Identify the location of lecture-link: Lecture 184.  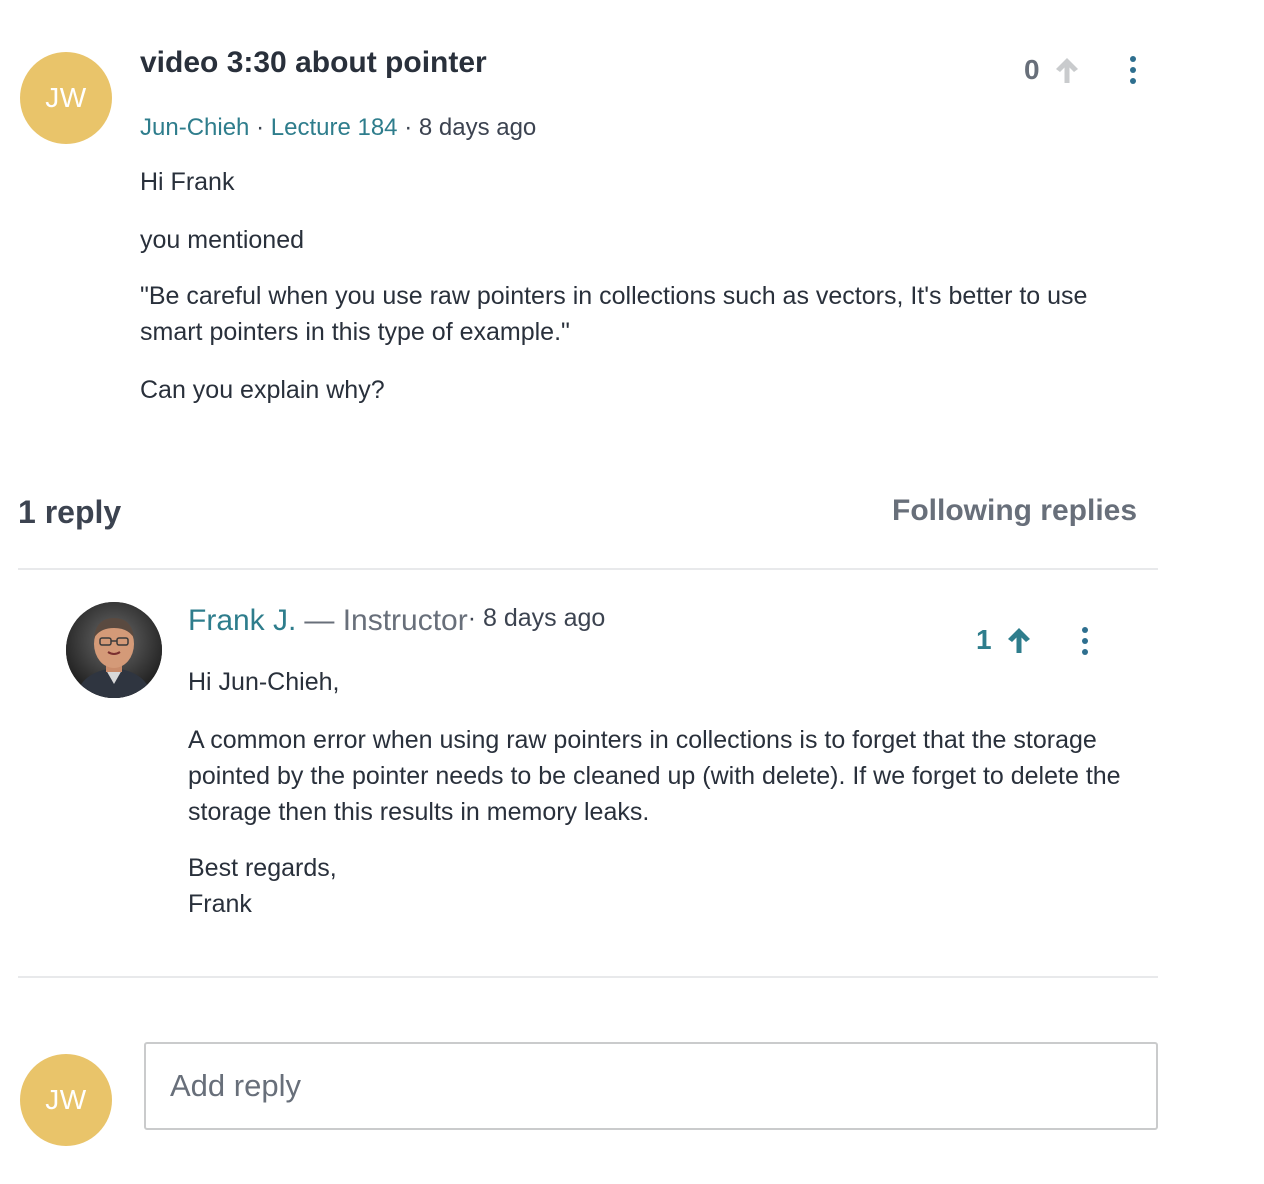
(334, 127).